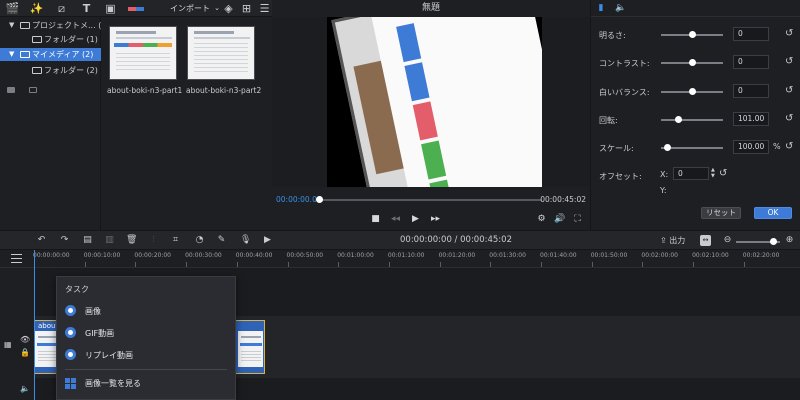 This screenshot has width=800, height=400. Describe the element at coordinates (692, 62) in the screenshot. I see `contrast-knob` at that location.